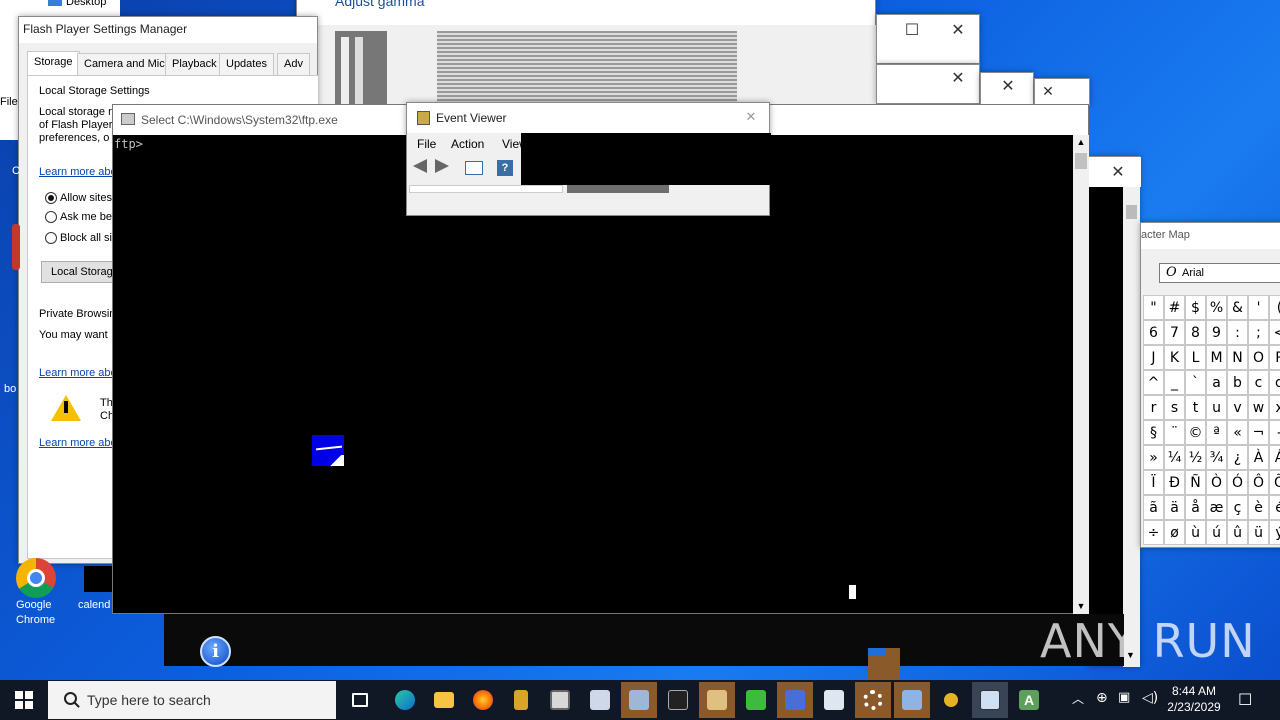 This screenshot has width=1280, height=720. I want to click on chrome-desktop-icon: Google Chrome, so click(37, 591).